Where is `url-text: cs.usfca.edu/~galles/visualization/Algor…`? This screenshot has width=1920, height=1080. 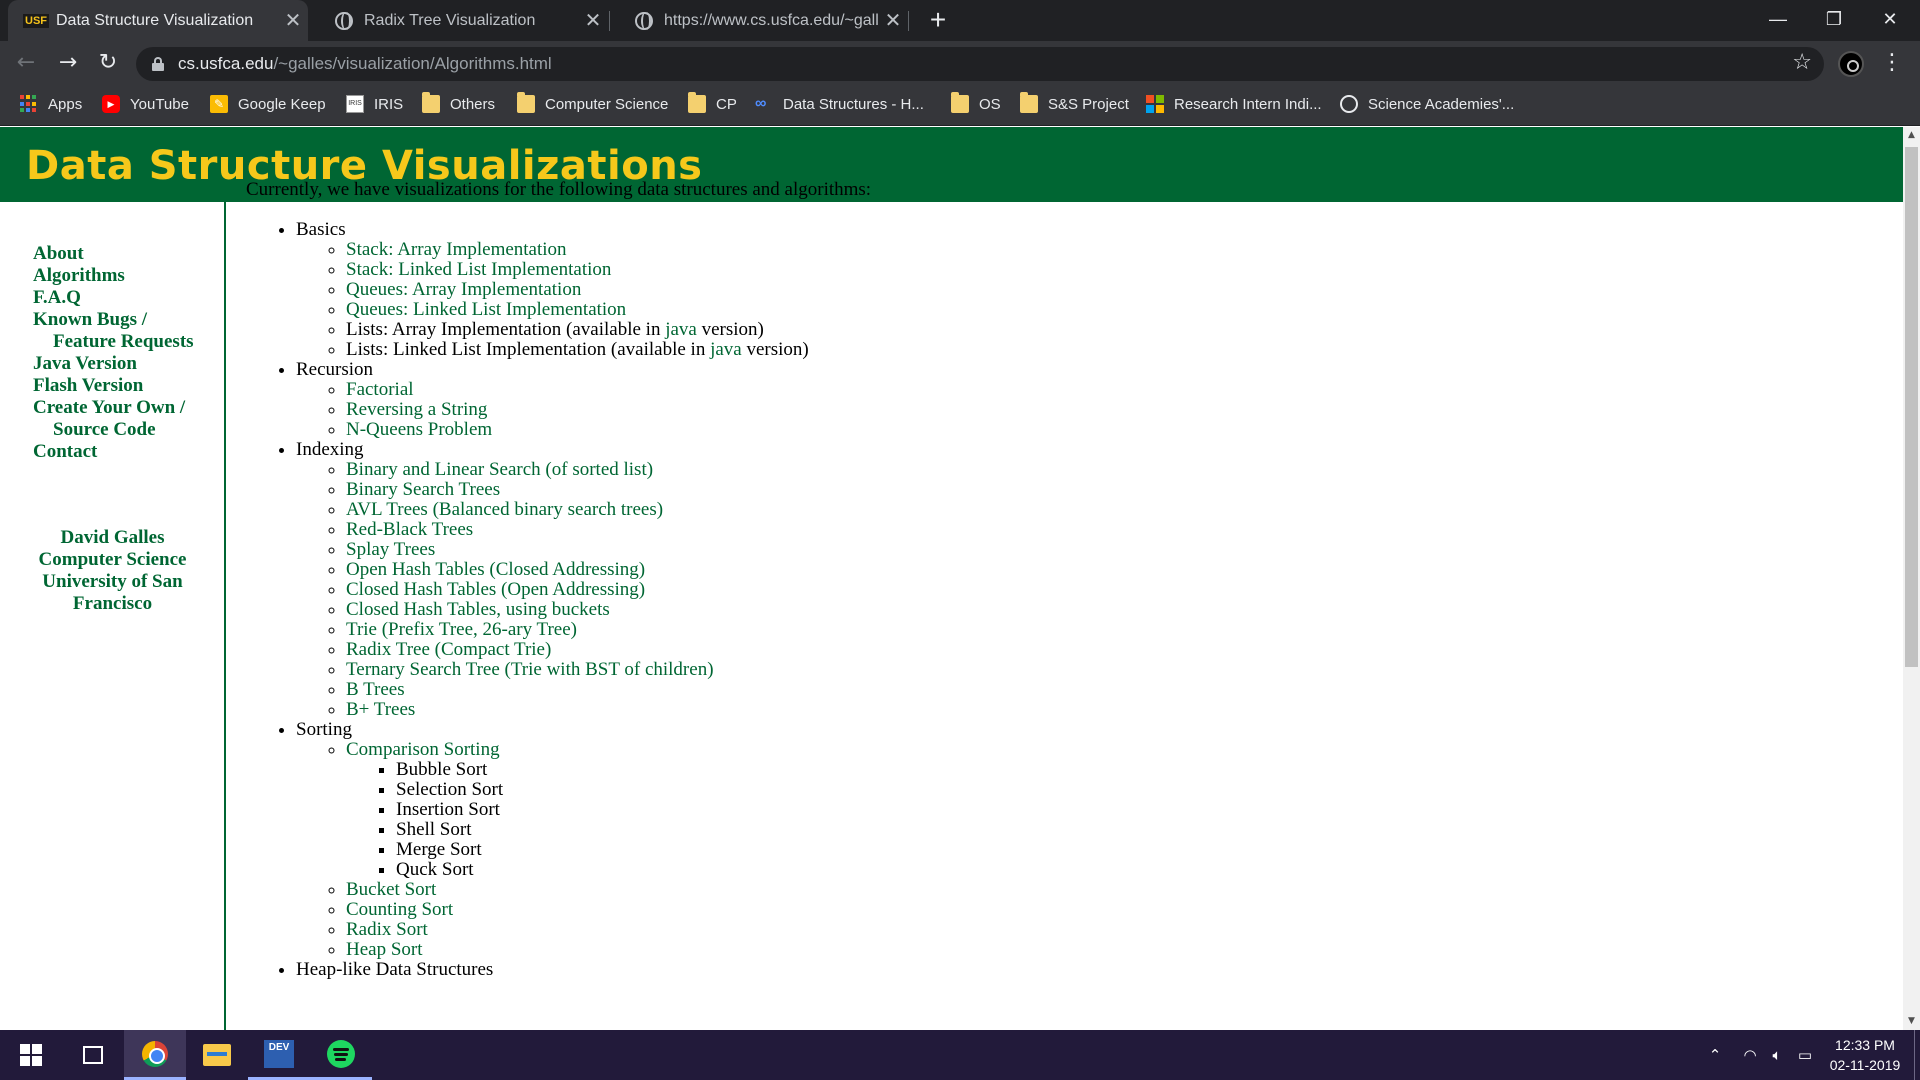
url-text: cs.usfca.edu/~galles/visualization/Algor… is located at coordinates (365, 64).